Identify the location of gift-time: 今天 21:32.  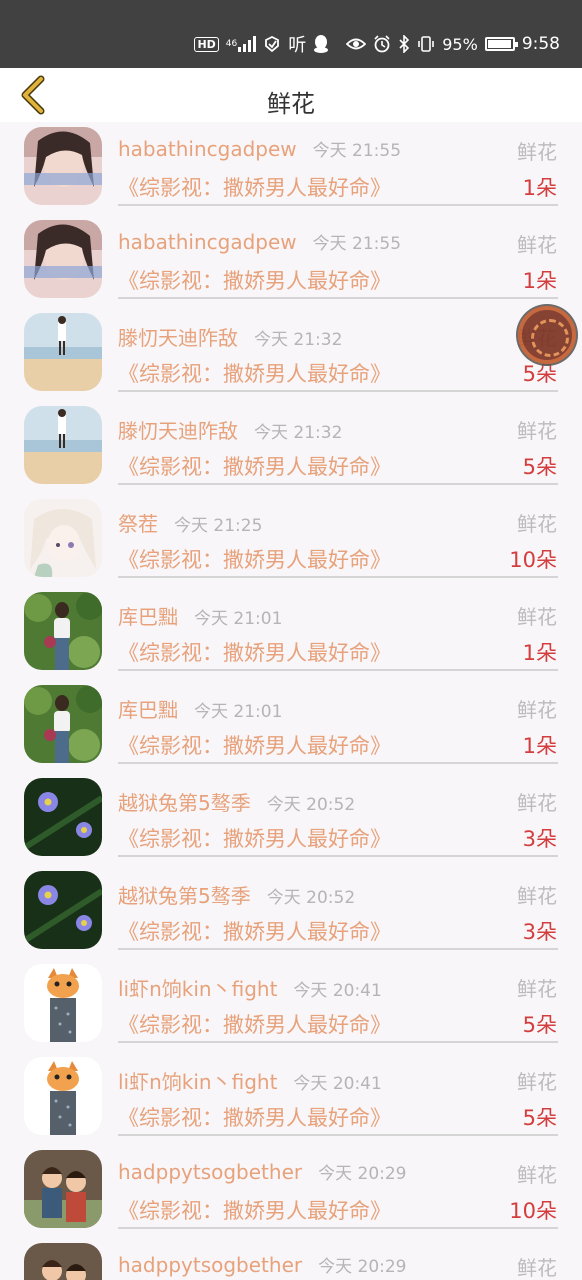
(298, 340).